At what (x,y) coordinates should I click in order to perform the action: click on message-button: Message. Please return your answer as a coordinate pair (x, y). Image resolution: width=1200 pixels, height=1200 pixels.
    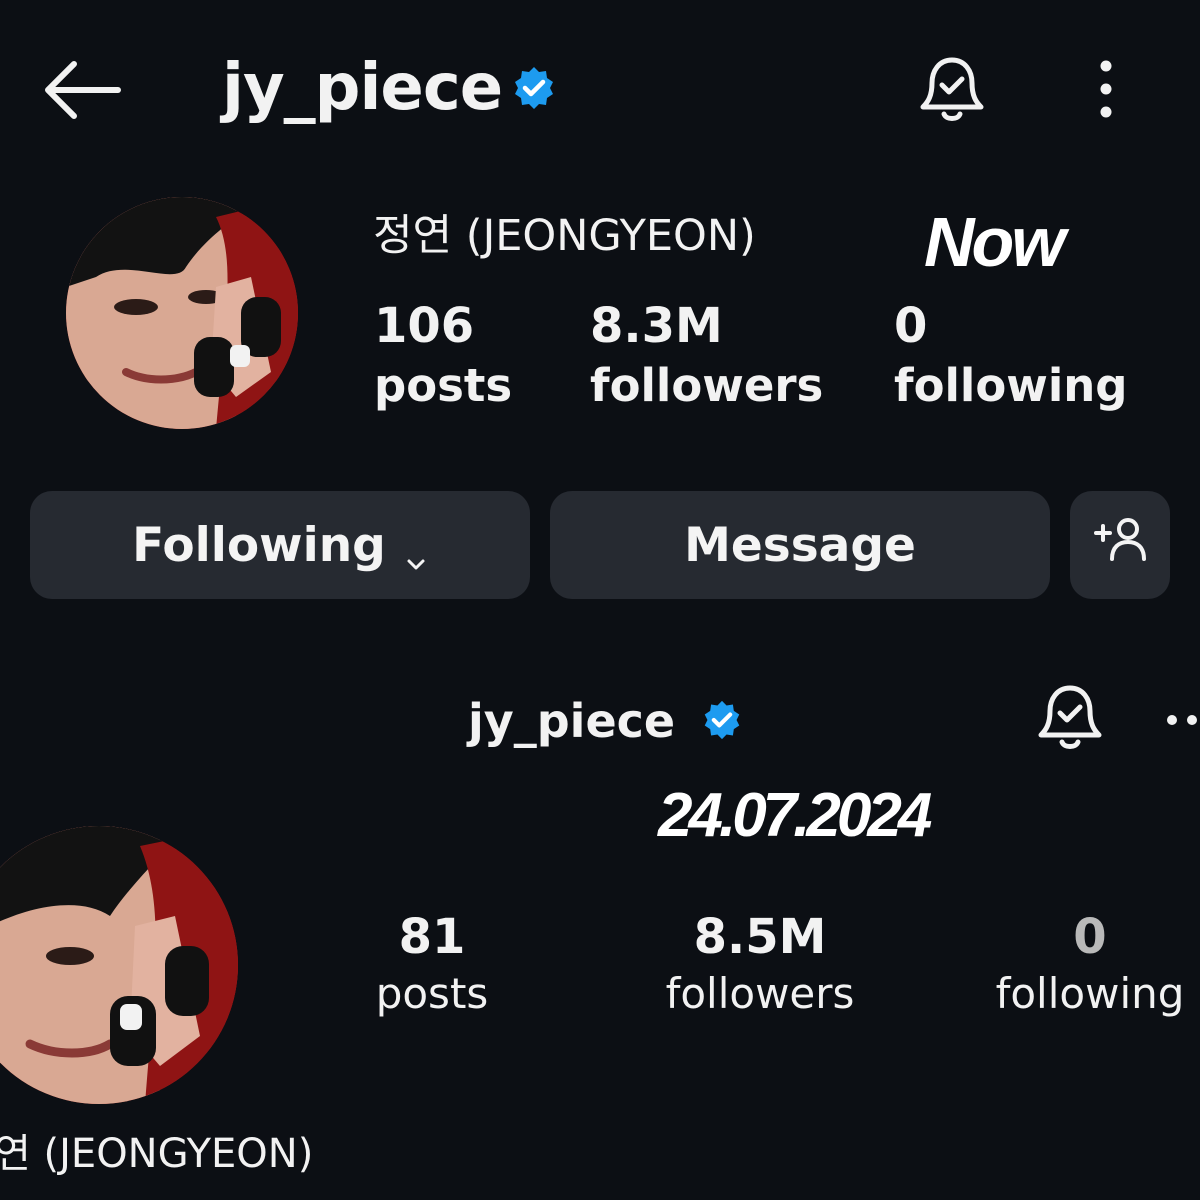
    Looking at the image, I should click on (800, 545).